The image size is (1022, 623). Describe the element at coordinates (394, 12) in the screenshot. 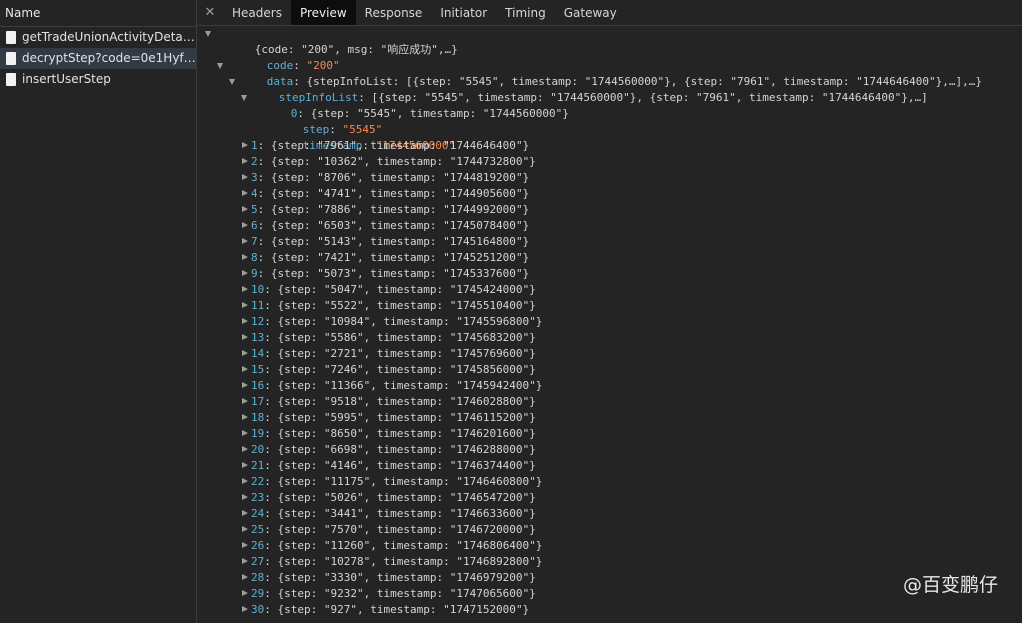

I see `tab-response: Response` at that location.